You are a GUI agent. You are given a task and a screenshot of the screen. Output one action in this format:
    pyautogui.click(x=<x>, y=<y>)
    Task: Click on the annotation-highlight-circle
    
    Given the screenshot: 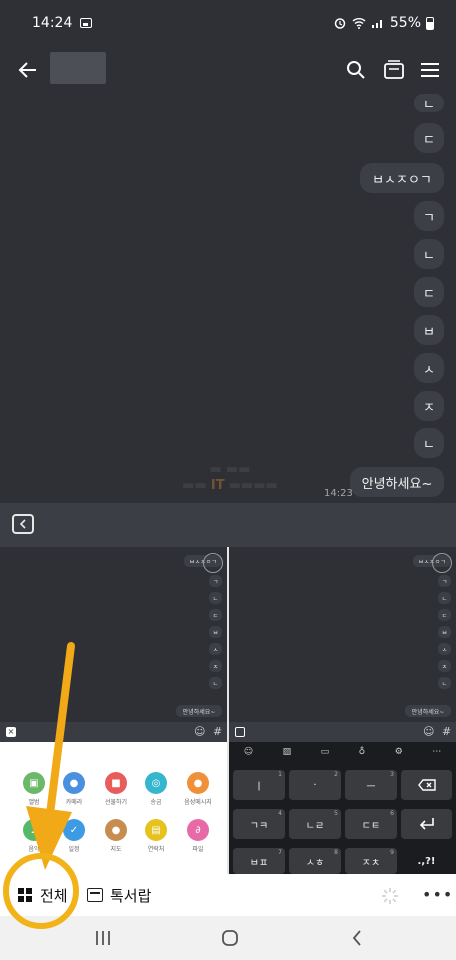 What is the action you would take?
    pyautogui.click(x=41, y=891)
    